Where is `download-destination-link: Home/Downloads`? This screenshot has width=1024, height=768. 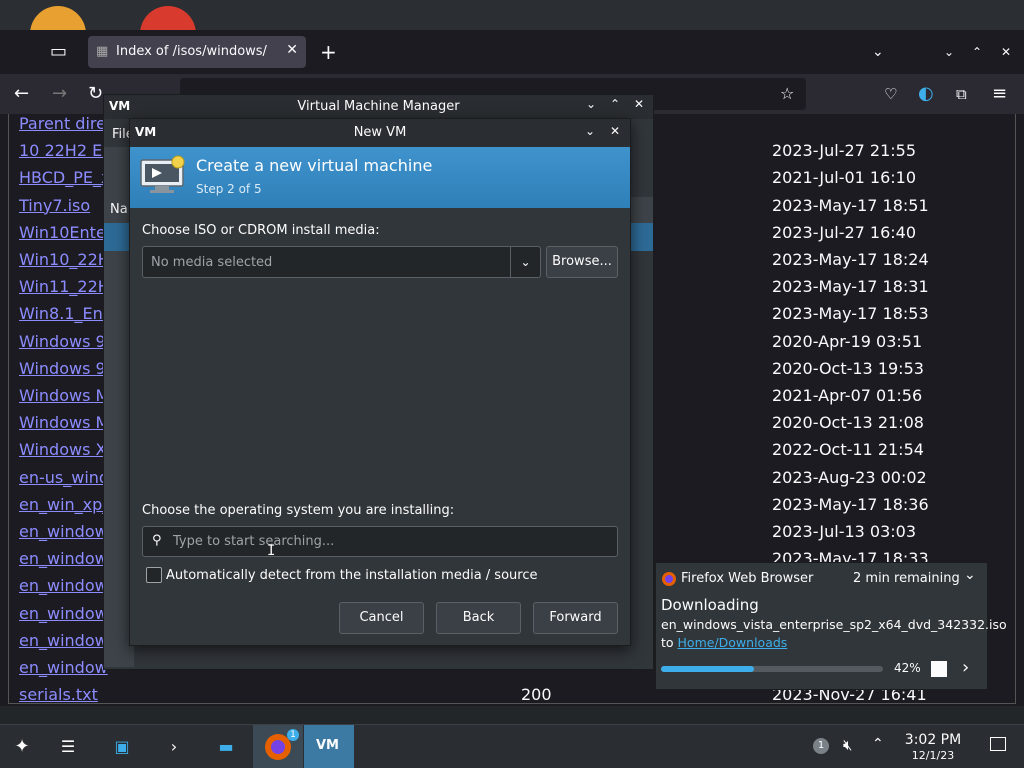 download-destination-link: Home/Downloads is located at coordinates (733, 642).